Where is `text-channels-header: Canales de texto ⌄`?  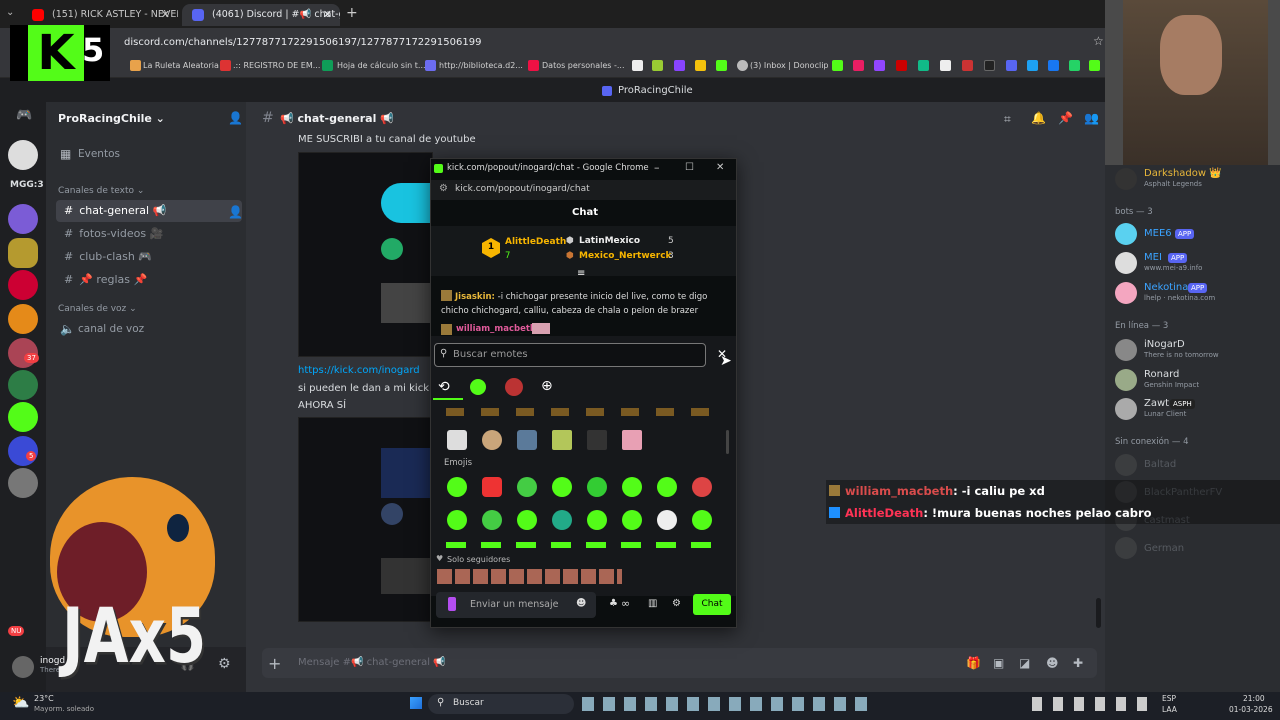
text-channels-header: Canales de texto ⌄ is located at coordinates (101, 191).